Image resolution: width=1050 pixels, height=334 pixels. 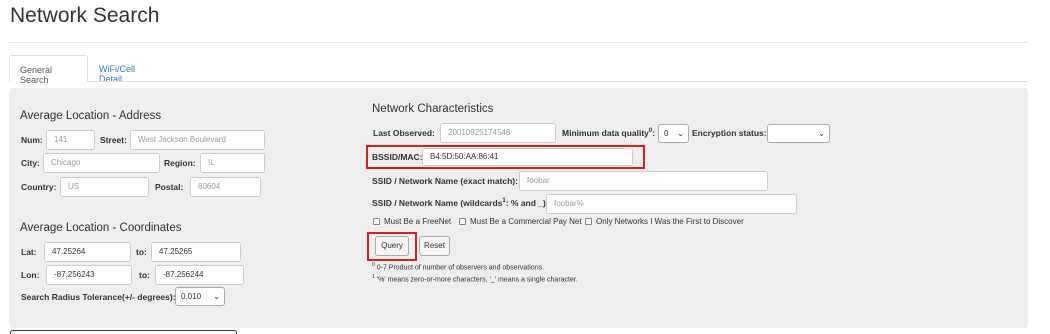 What do you see at coordinates (48, 70) in the screenshot?
I see `tab-general-search: General Search` at bounding box center [48, 70].